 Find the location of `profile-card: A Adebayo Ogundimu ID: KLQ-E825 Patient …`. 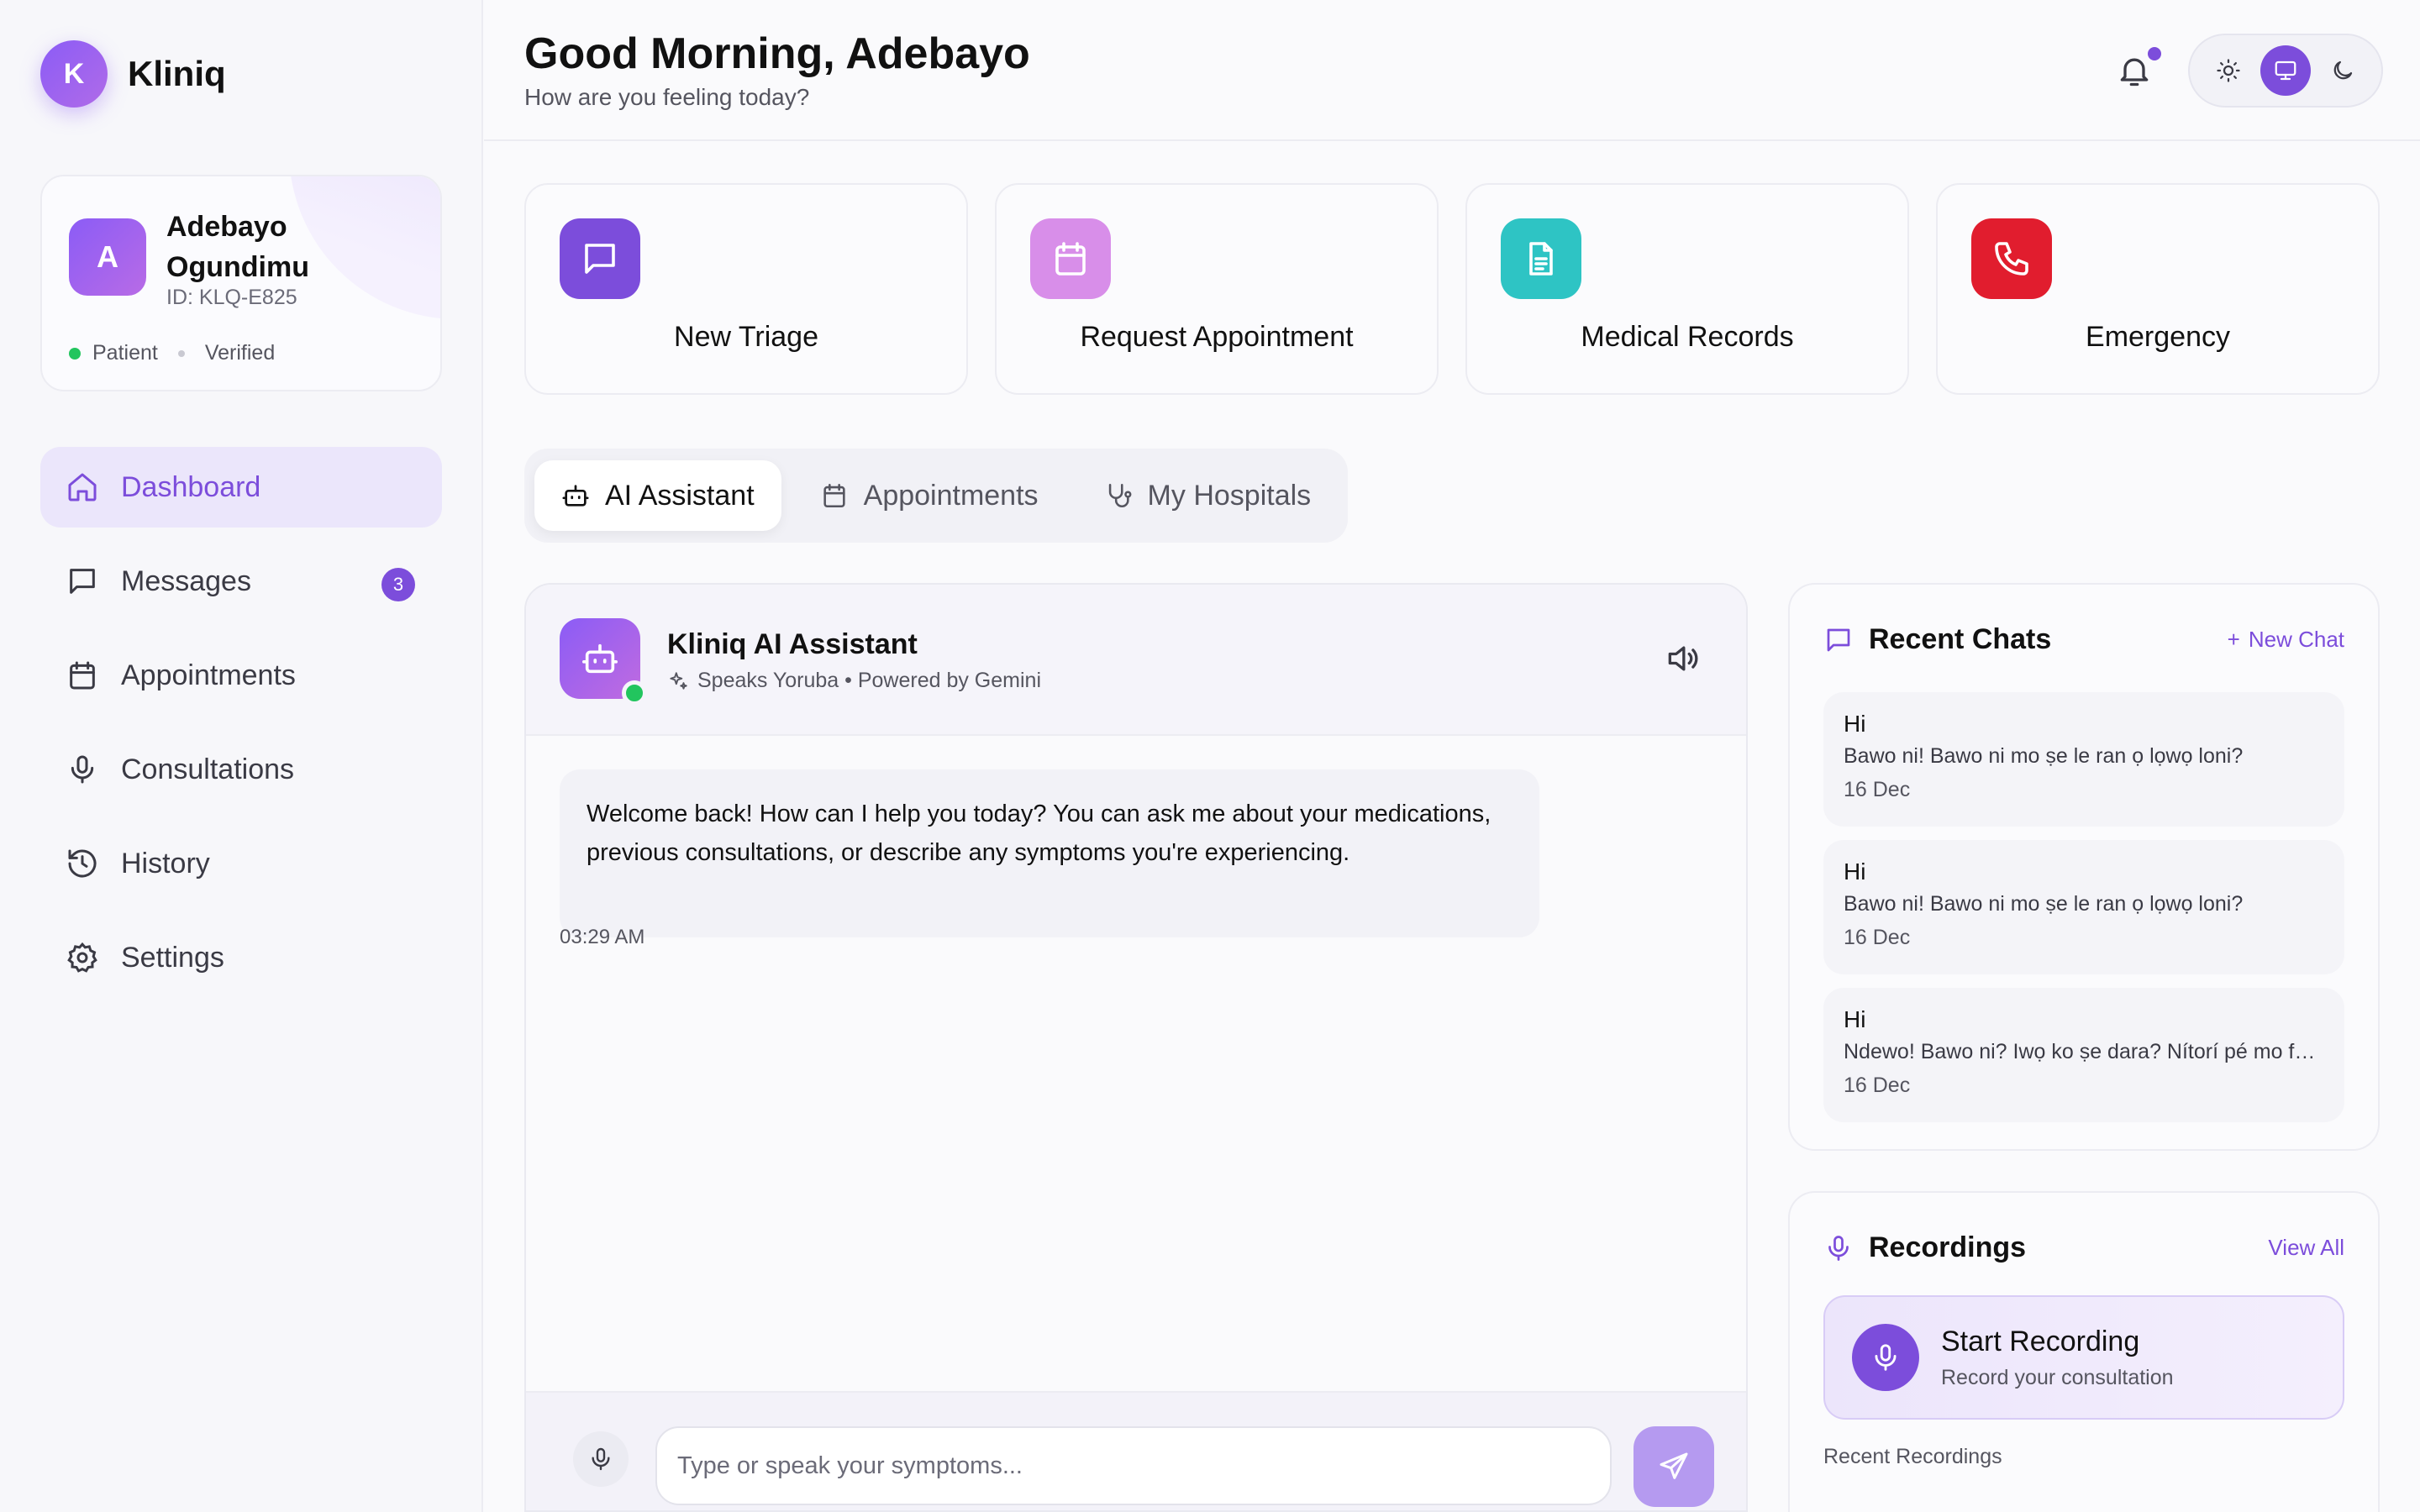

profile-card: A Adebayo Ogundimu ID: KLQ-E825 Patient … is located at coordinates (241, 283).